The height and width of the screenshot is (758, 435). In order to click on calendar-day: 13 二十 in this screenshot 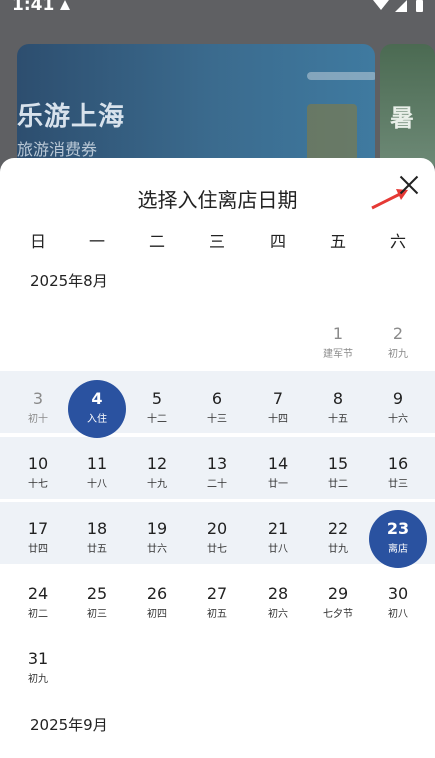, I will do `click(217, 476)`.